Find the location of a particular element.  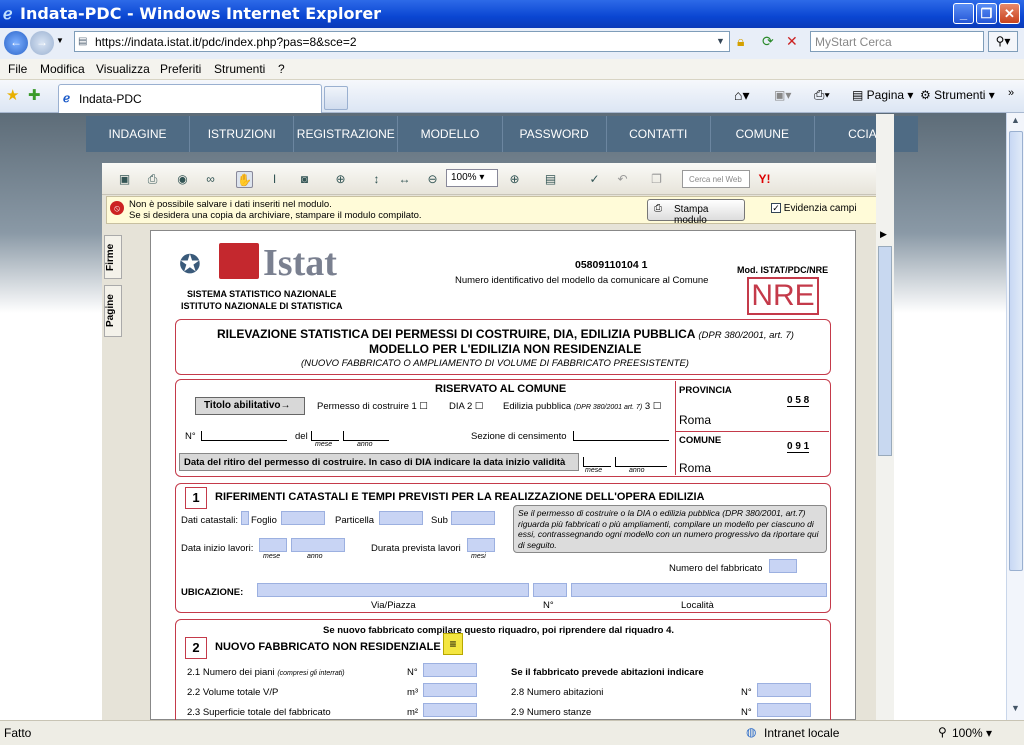

particella-field is located at coordinates (401, 518).